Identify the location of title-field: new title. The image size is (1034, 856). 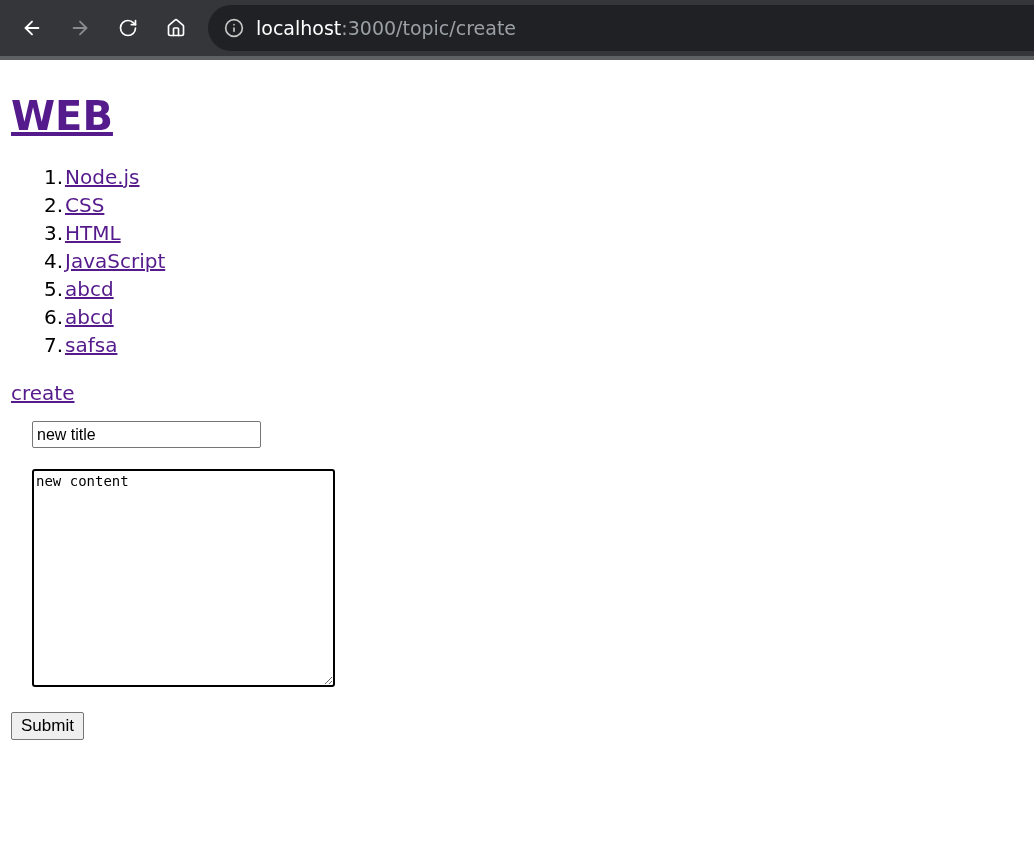
(146, 434).